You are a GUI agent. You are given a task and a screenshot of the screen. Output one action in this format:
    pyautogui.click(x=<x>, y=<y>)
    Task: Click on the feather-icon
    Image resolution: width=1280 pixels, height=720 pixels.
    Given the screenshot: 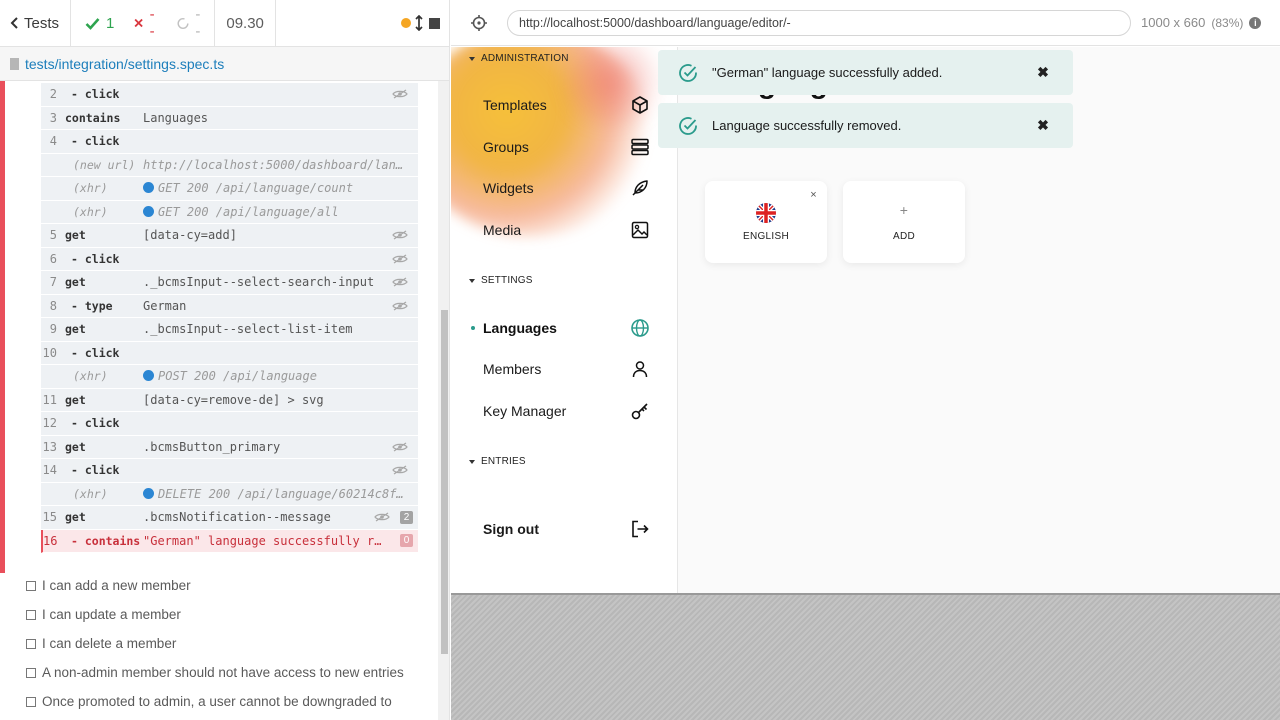 What is the action you would take?
    pyautogui.click(x=640, y=188)
    